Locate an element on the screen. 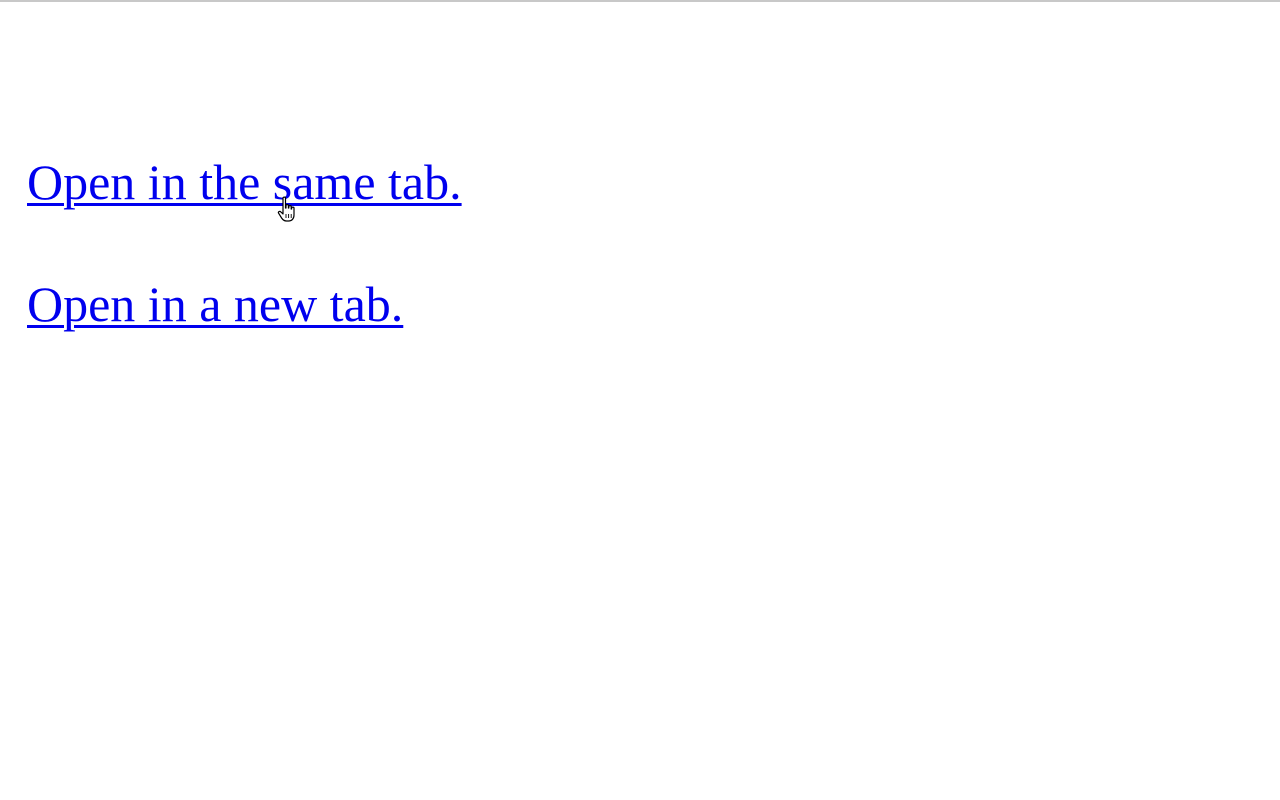 Image resolution: width=1280 pixels, height=800 pixels. open-new-tab-link: Open in a new tab. is located at coordinates (215, 304).